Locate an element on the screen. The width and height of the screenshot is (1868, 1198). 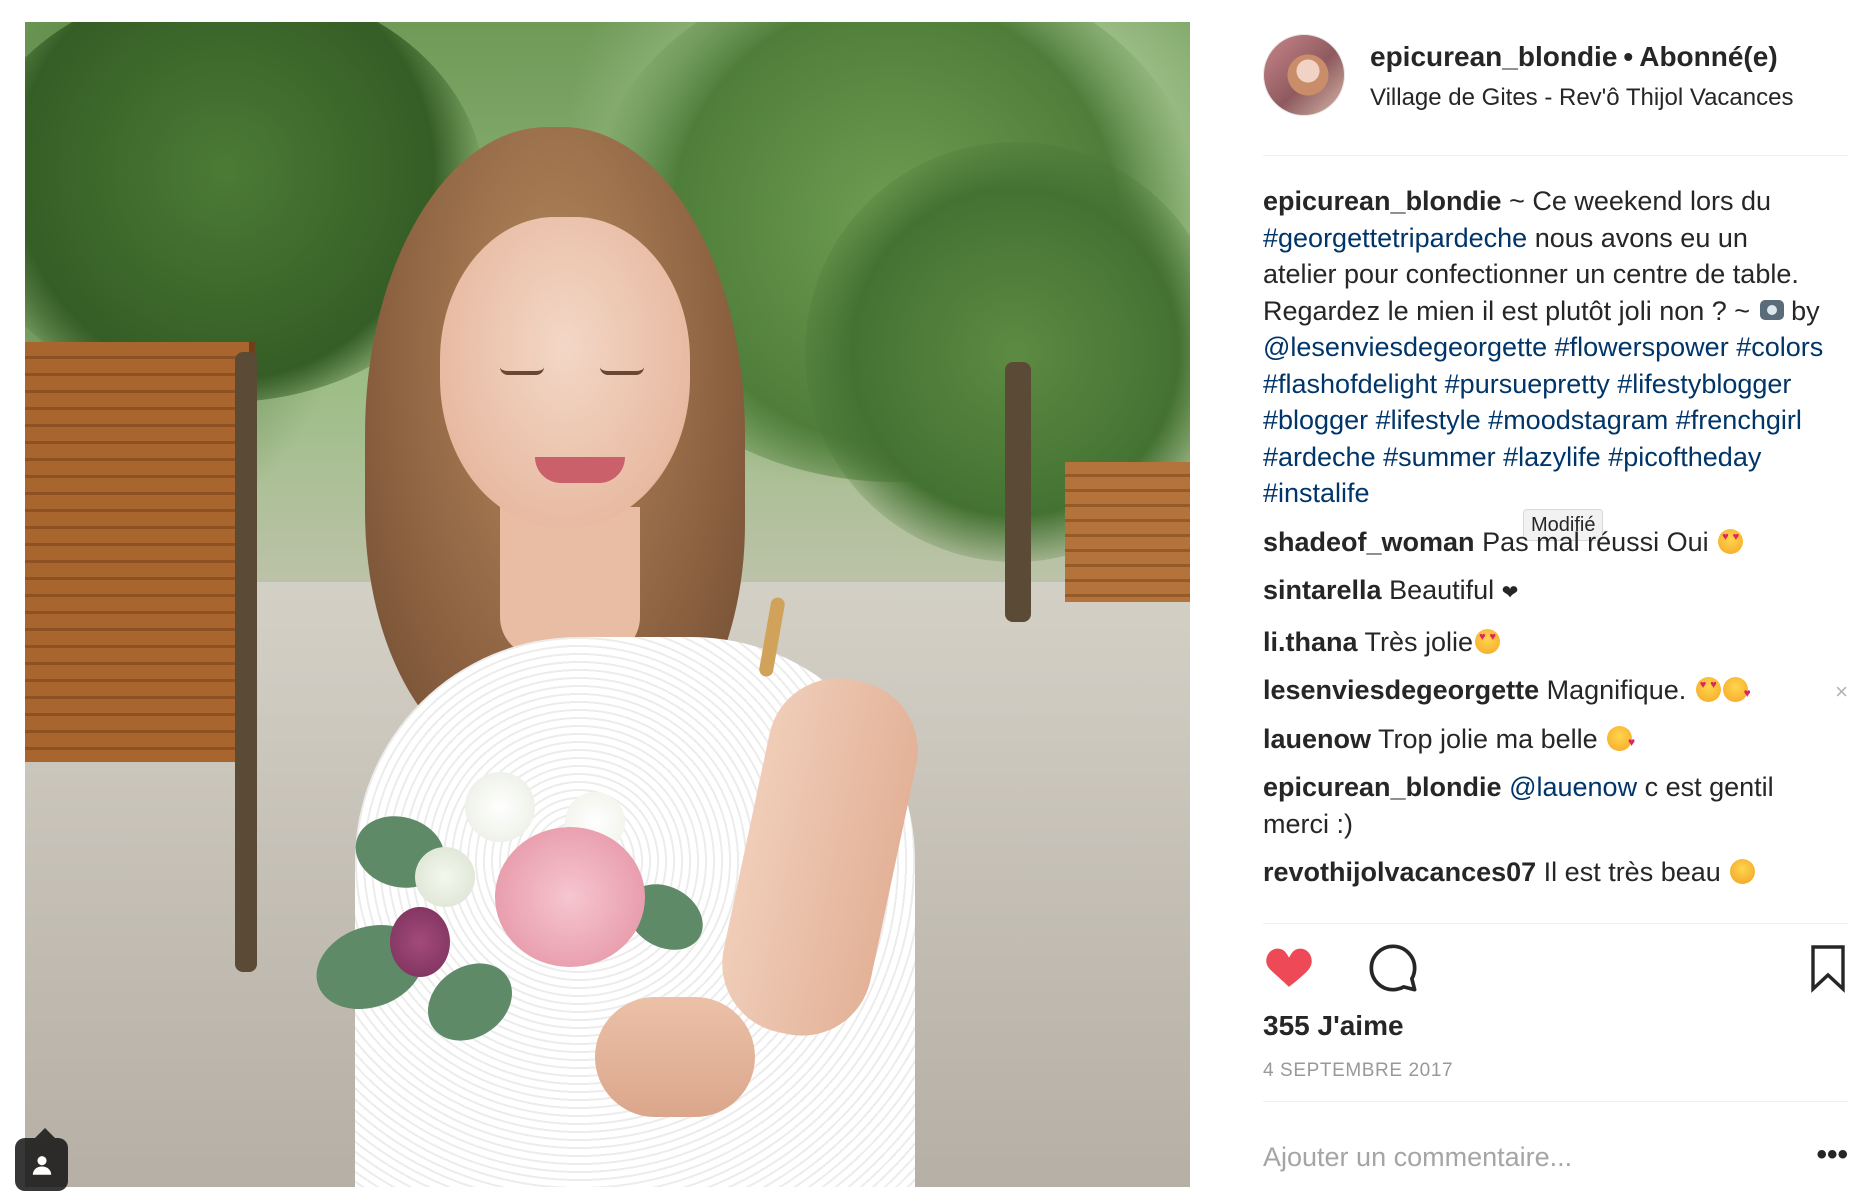
photo-lips is located at coordinates (580, 470).